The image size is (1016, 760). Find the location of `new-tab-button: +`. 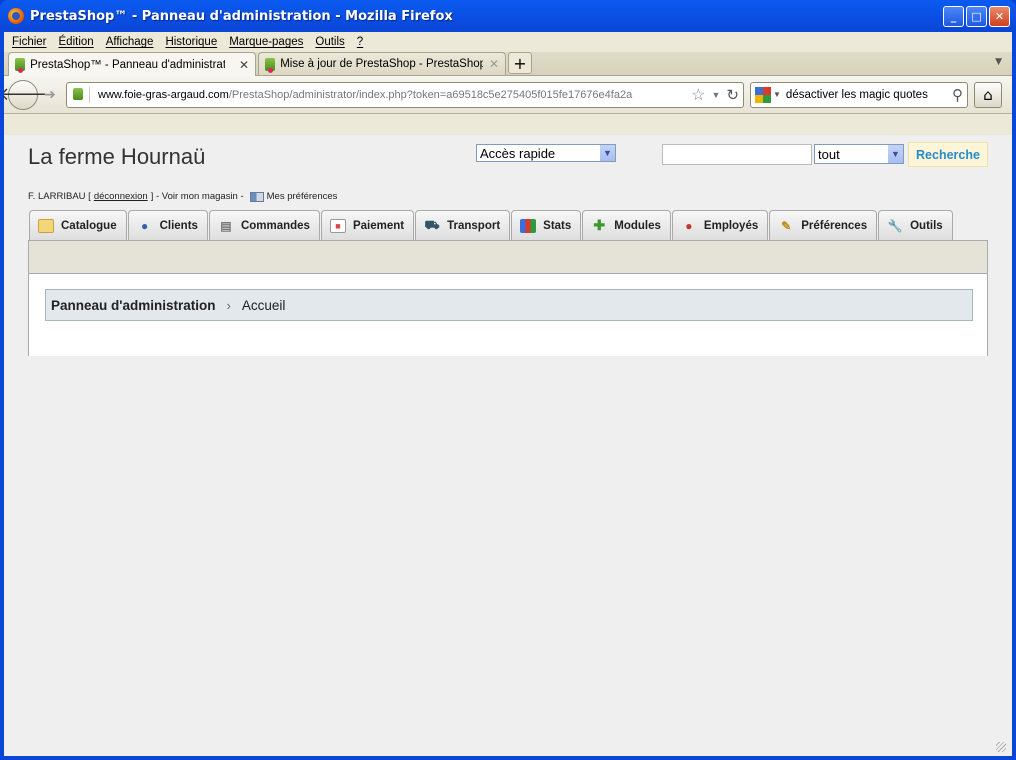

new-tab-button: + is located at coordinates (520, 63).